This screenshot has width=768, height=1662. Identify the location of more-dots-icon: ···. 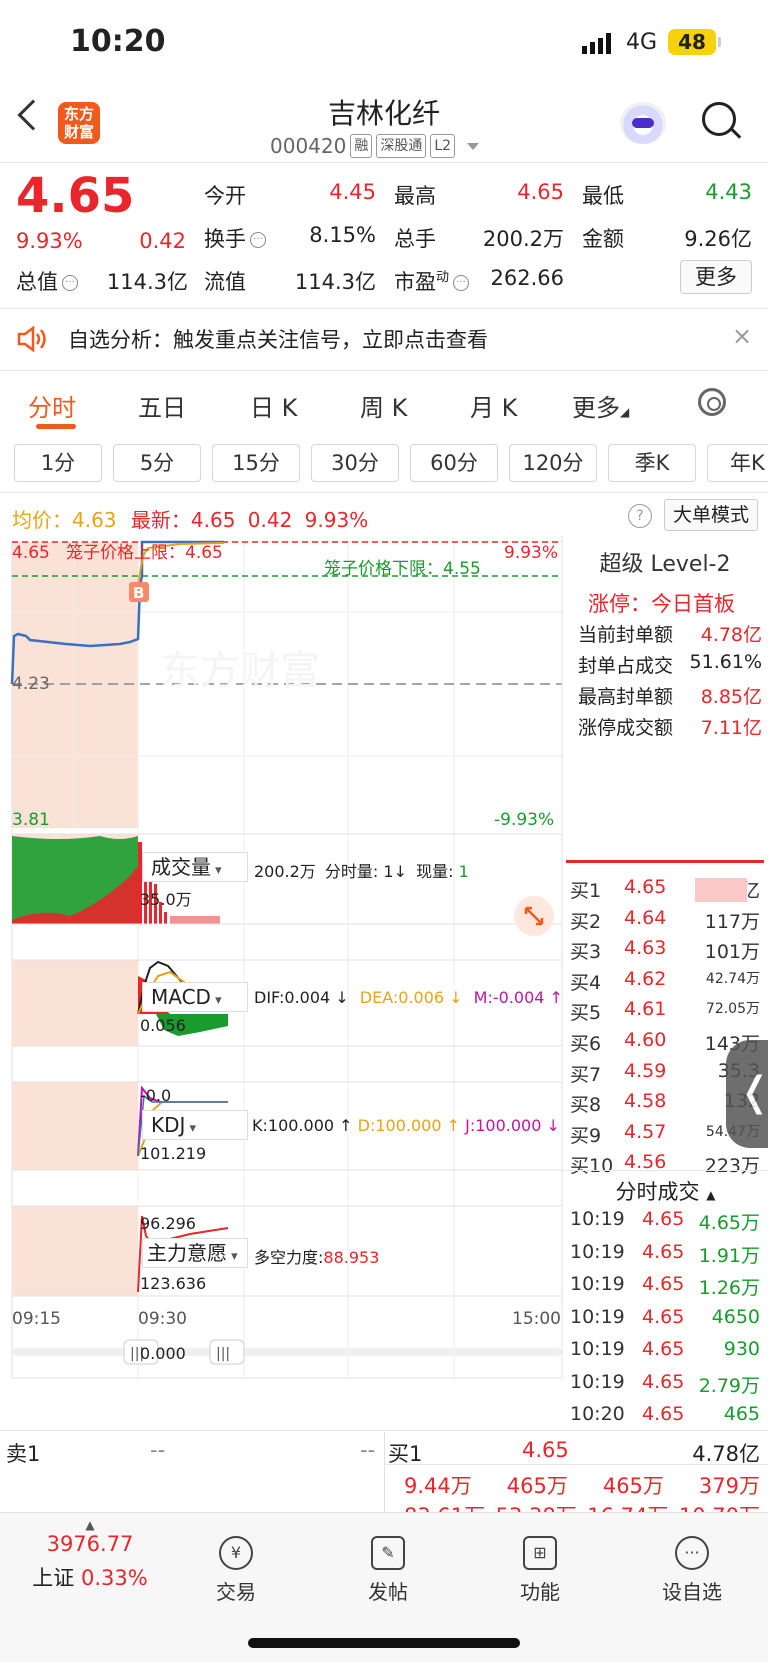
(692, 1553).